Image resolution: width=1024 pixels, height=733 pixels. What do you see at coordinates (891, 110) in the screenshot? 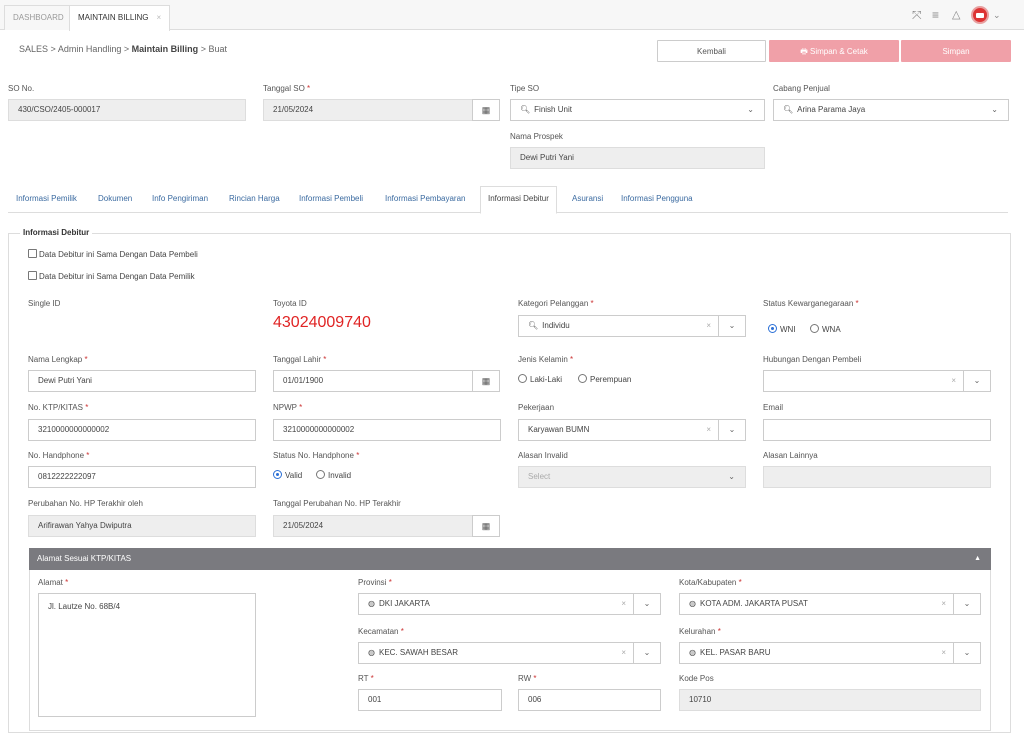
I see `cabang-select: 🔍︎ Arina Parama Jaya ⌄` at bounding box center [891, 110].